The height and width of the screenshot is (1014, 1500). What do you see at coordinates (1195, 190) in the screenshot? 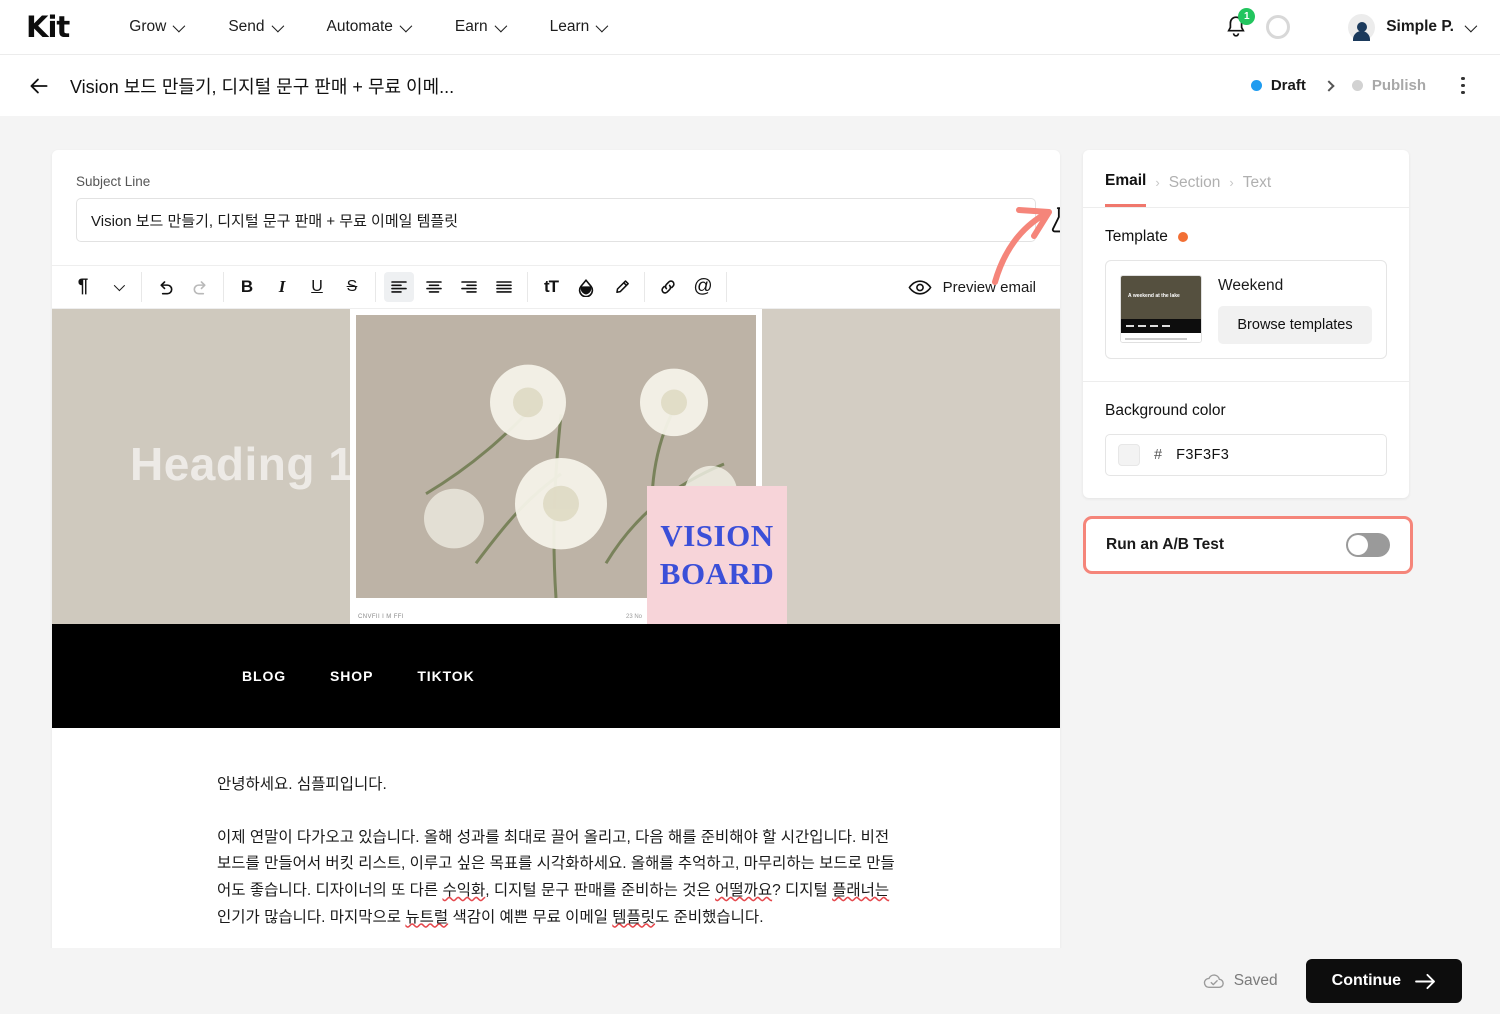
I see `tab-section: Section` at bounding box center [1195, 190].